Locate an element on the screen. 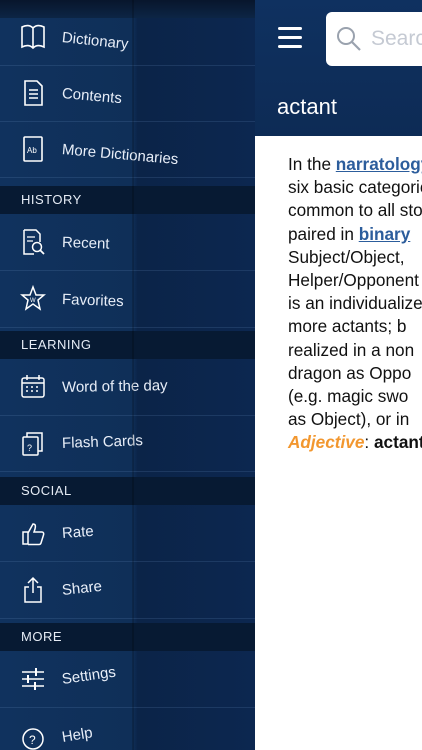  book-icon is located at coordinates (33, 37).